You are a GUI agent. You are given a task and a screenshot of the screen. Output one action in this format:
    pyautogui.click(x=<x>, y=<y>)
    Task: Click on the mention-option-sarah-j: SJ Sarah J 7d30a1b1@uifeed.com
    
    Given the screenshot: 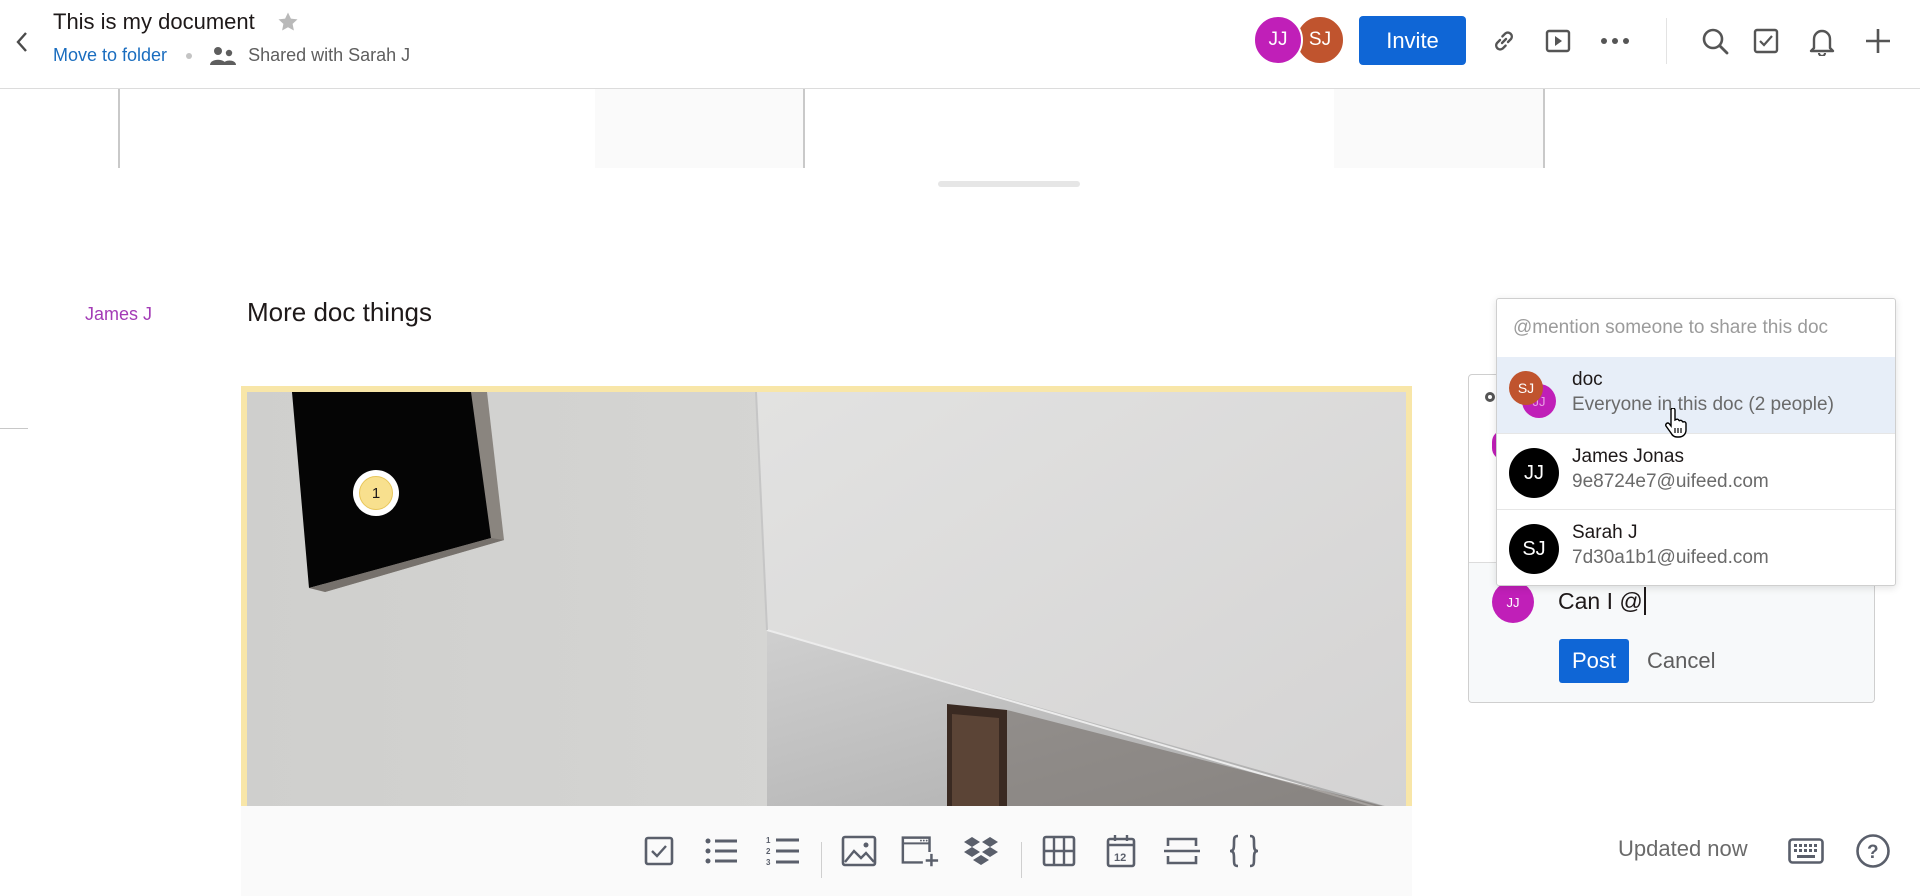 What is the action you would take?
    pyautogui.click(x=1696, y=547)
    